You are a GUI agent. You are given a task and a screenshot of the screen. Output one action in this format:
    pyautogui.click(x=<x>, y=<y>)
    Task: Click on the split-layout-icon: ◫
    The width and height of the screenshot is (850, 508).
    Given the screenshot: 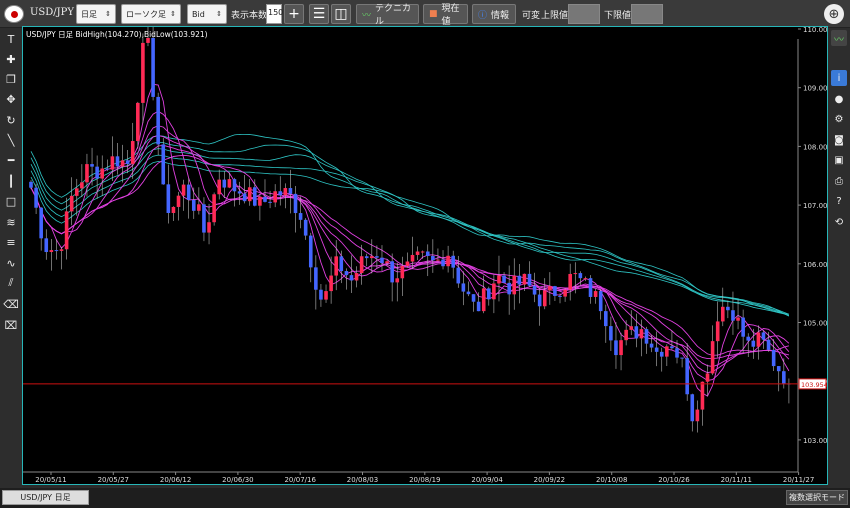 What is the action you would take?
    pyautogui.click(x=341, y=14)
    